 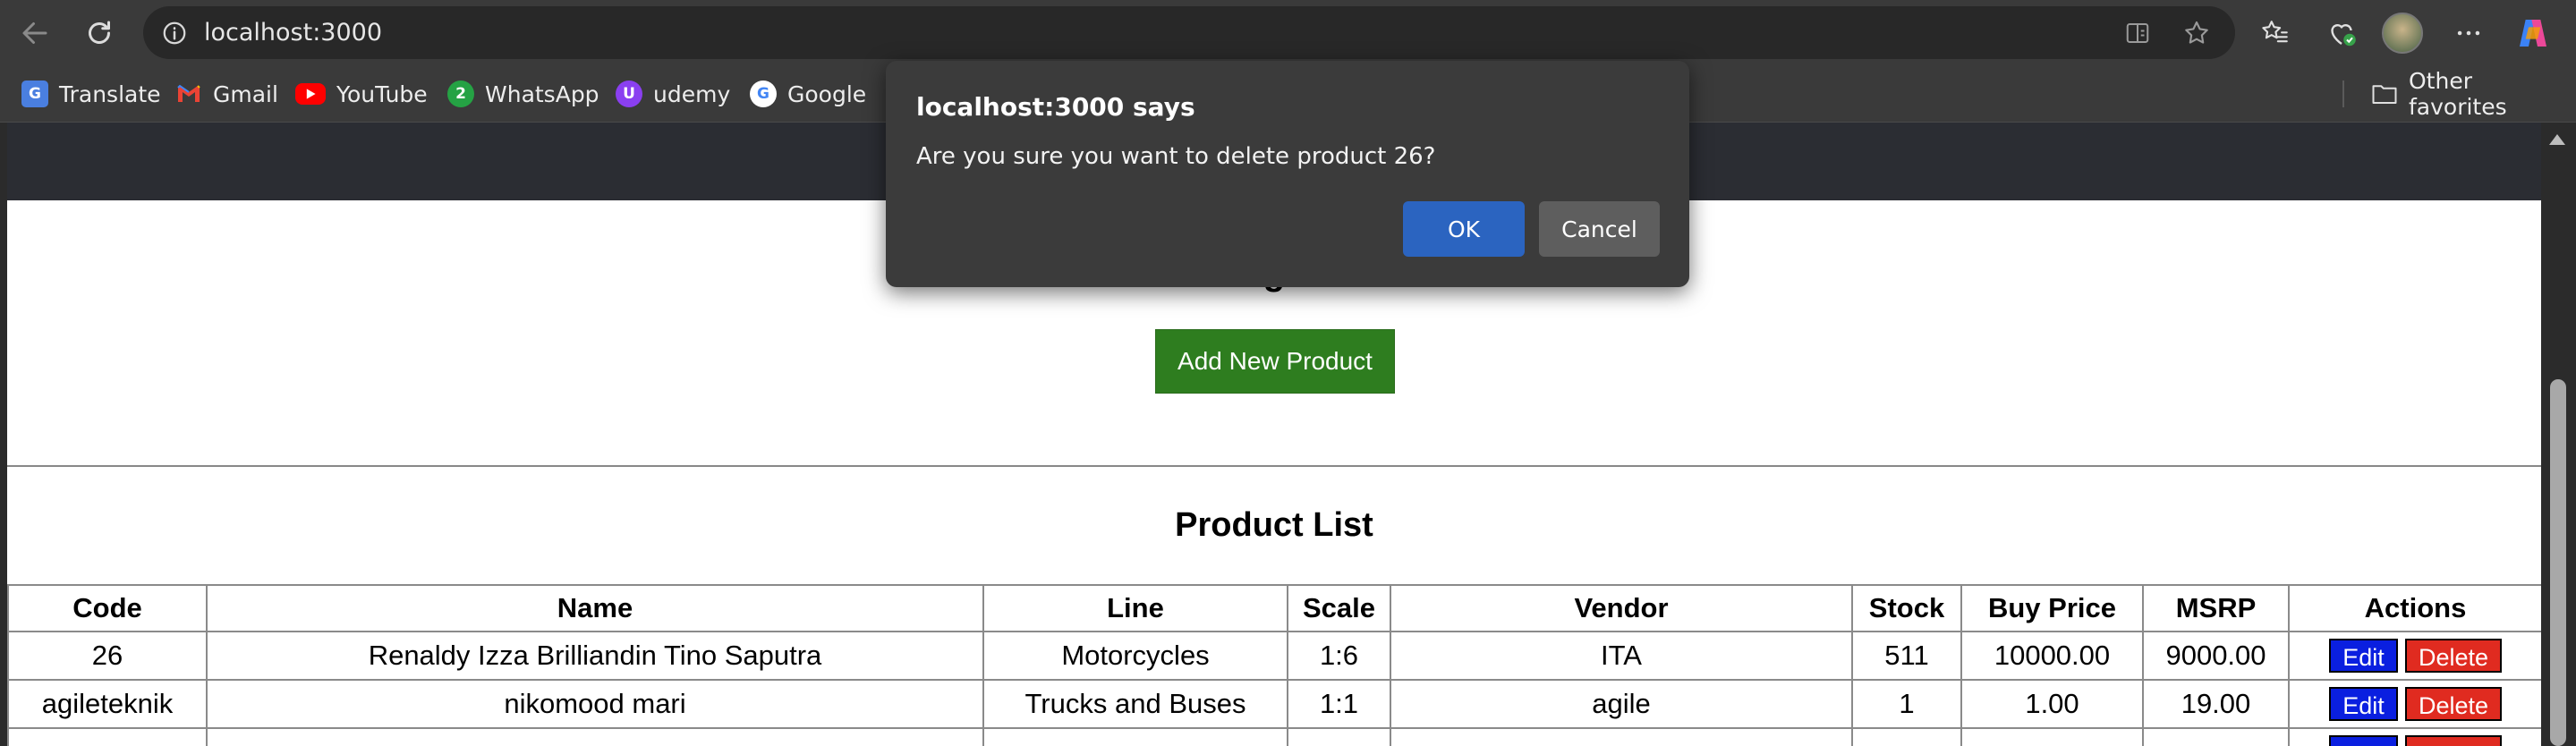 I want to click on edit-button, so click(x=2363, y=740).